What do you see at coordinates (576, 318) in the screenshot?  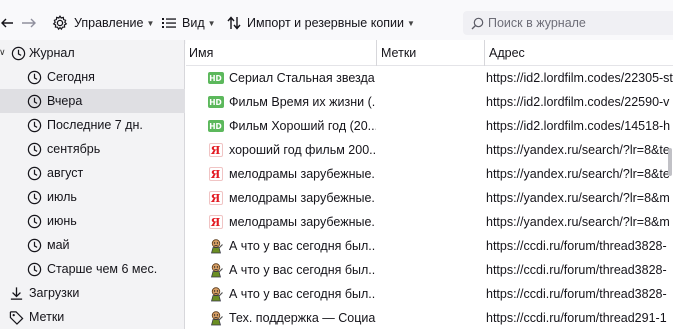 I see `row-url: https://ccdi.ru/forum/thread291-1` at bounding box center [576, 318].